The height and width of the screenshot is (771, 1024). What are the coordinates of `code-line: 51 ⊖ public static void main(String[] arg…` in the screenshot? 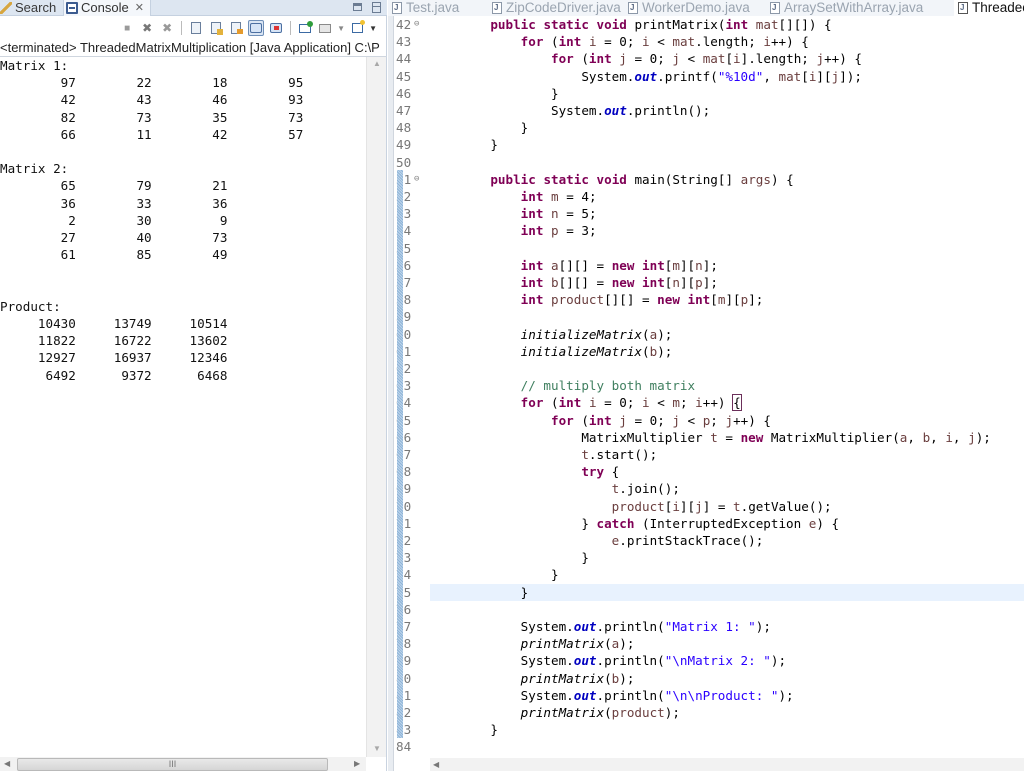 It's located at (706, 179).